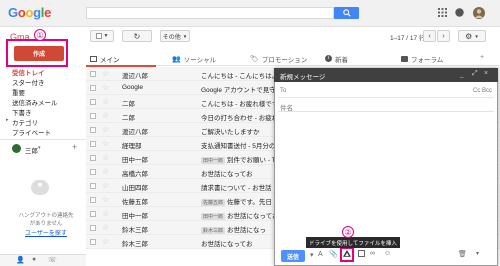  Describe the element at coordinates (16, 148) in the screenshot. I see `user-avatar` at that location.